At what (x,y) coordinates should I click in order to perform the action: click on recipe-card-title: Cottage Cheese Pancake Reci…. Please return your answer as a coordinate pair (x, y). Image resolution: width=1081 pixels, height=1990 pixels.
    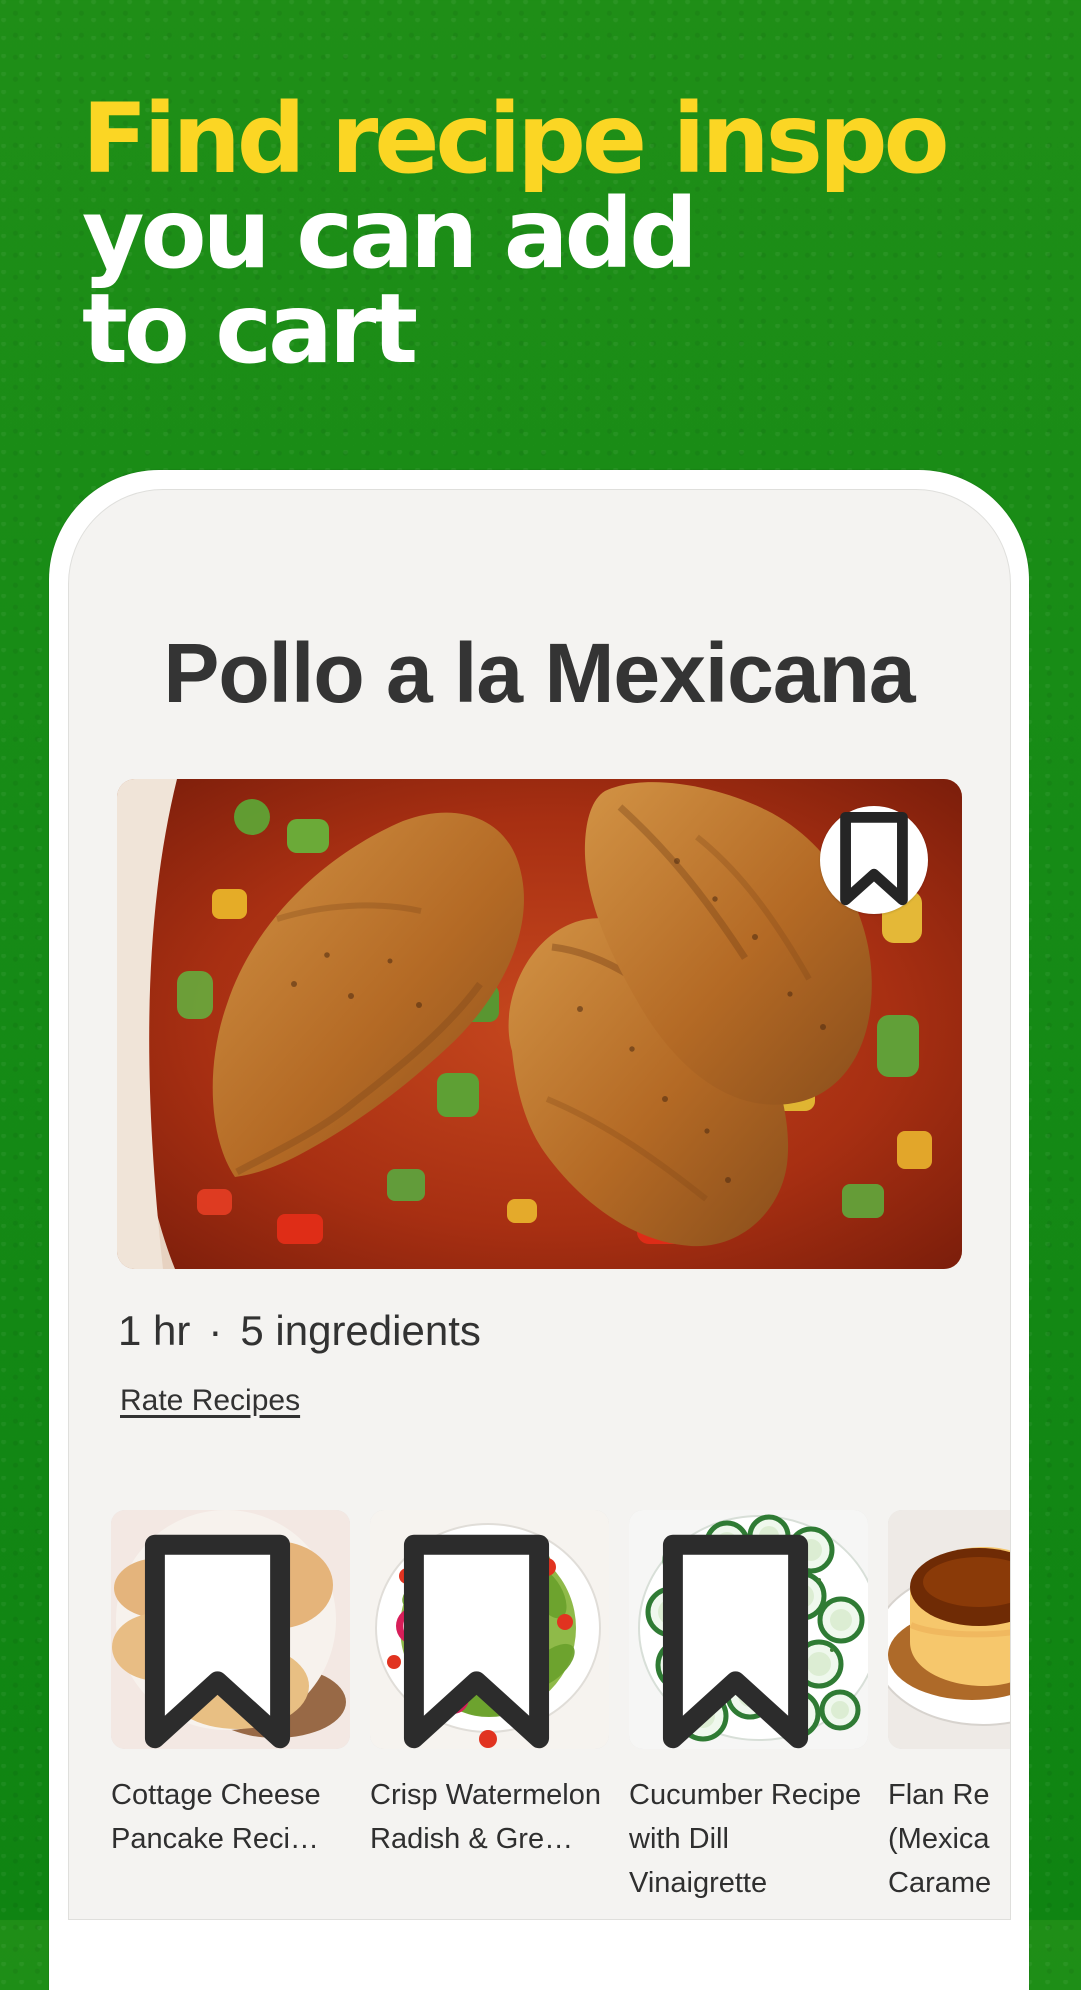
    Looking at the image, I should click on (230, 1817).